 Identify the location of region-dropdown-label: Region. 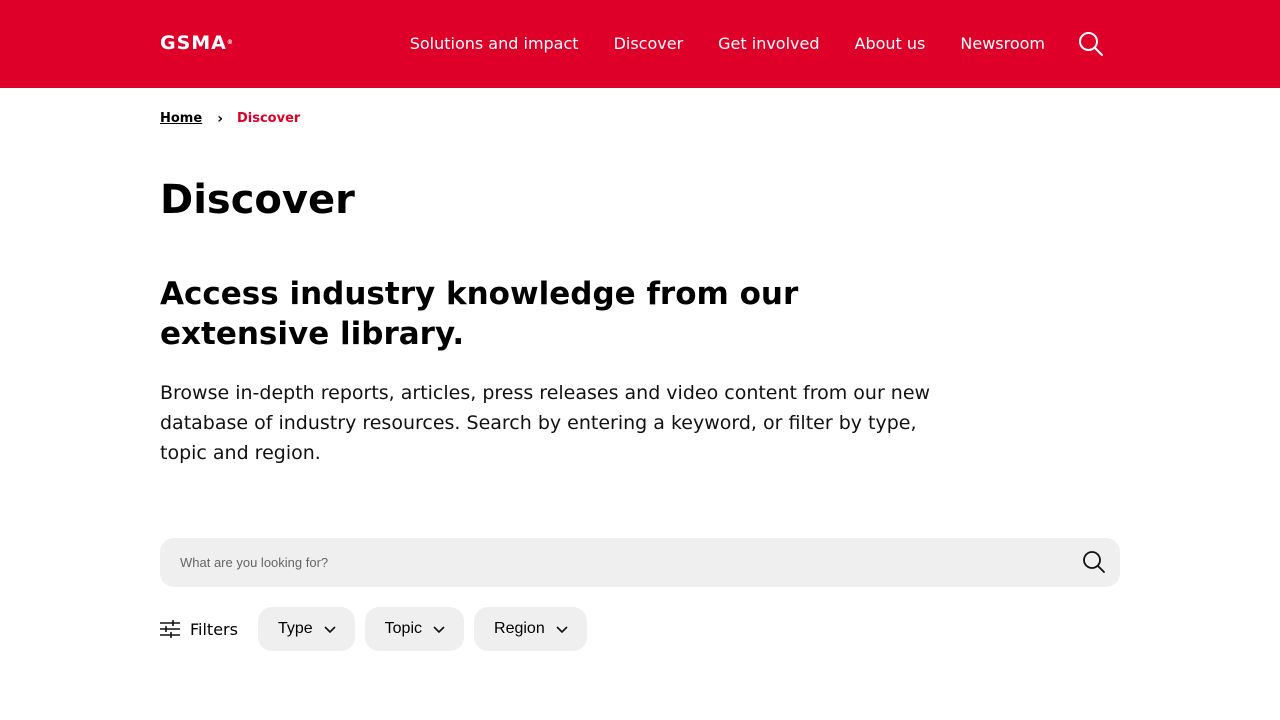
(519, 628).